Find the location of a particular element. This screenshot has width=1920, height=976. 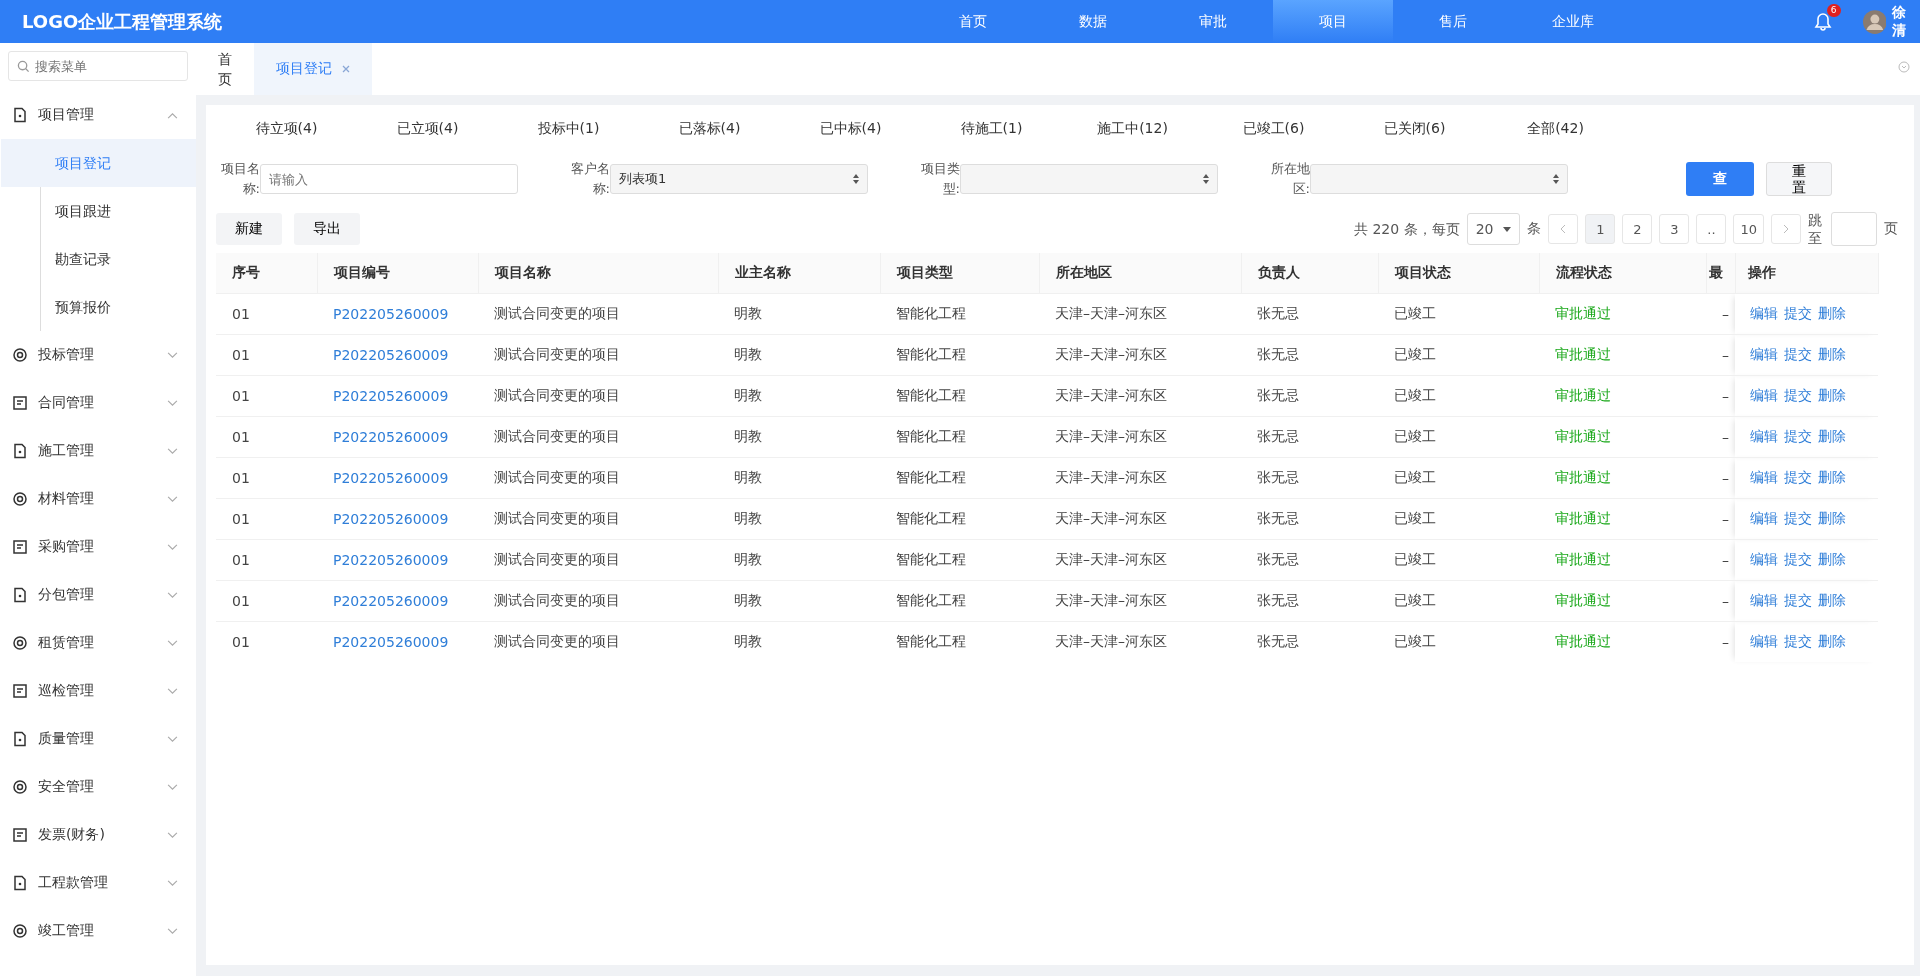

sidebar-submenu-item: 勘查记录 is located at coordinates (98, 259).